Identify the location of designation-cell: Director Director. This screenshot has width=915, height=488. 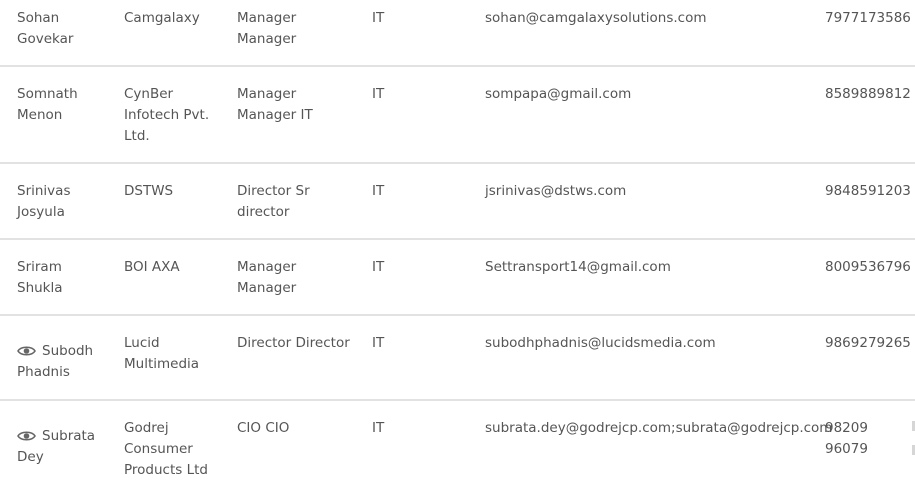
(299, 343).